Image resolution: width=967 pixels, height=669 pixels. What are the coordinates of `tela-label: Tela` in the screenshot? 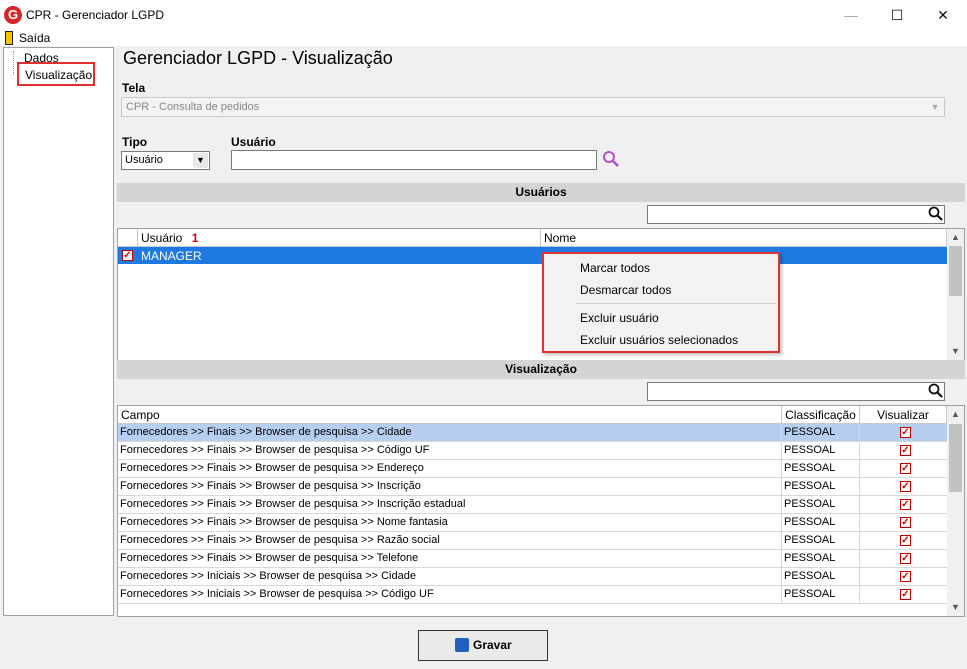 It's located at (134, 88).